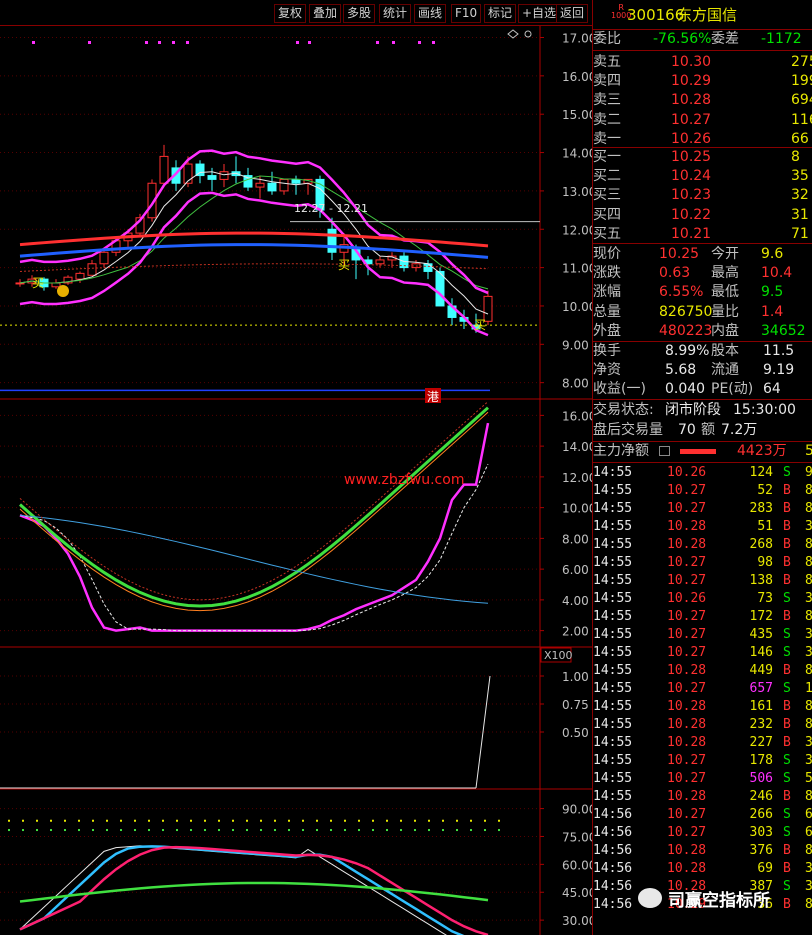 This screenshot has height=935, width=812. I want to click on indicator-red-dotted, so click(254, 501).